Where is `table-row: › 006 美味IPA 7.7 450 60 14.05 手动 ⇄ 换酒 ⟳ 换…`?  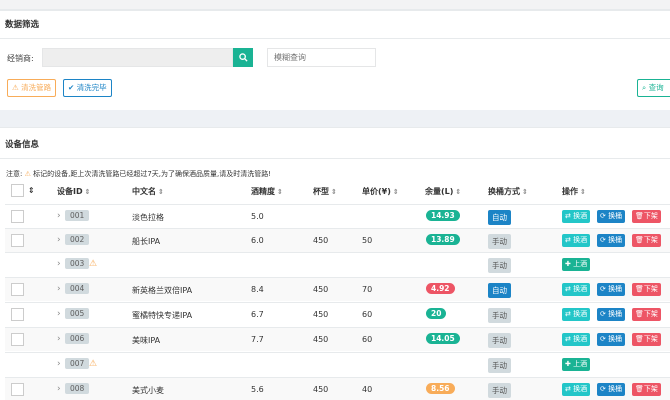 table-row: › 006 美味IPA 7.7 450 60 14.05 手动 ⇄ 换酒 ⟳ 换… is located at coordinates (337, 339).